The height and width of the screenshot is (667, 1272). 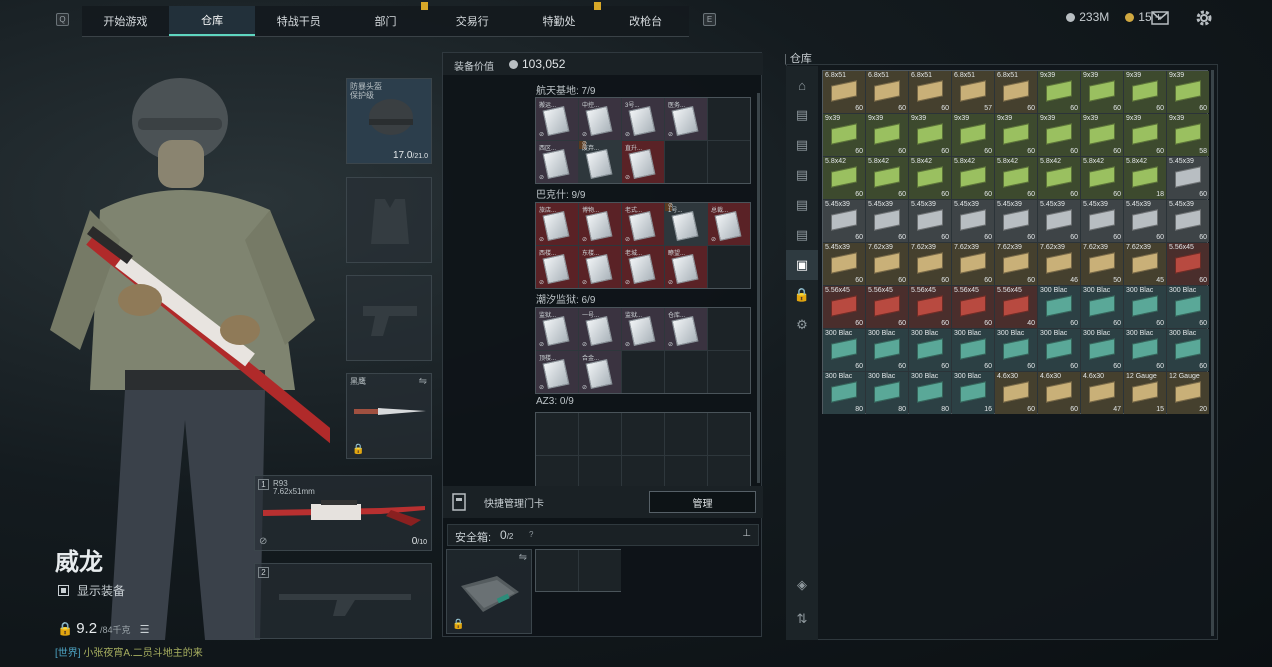 I want to click on access-card: 老城... ⊘, so click(x=643, y=267).